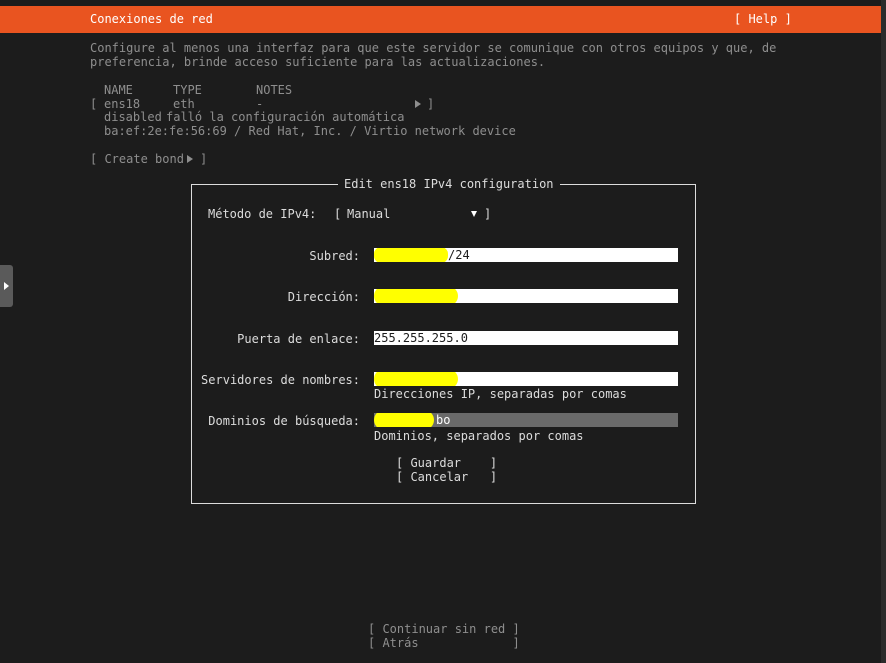  Describe the element at coordinates (526, 255) in the screenshot. I see `subnet-input: /24` at that location.